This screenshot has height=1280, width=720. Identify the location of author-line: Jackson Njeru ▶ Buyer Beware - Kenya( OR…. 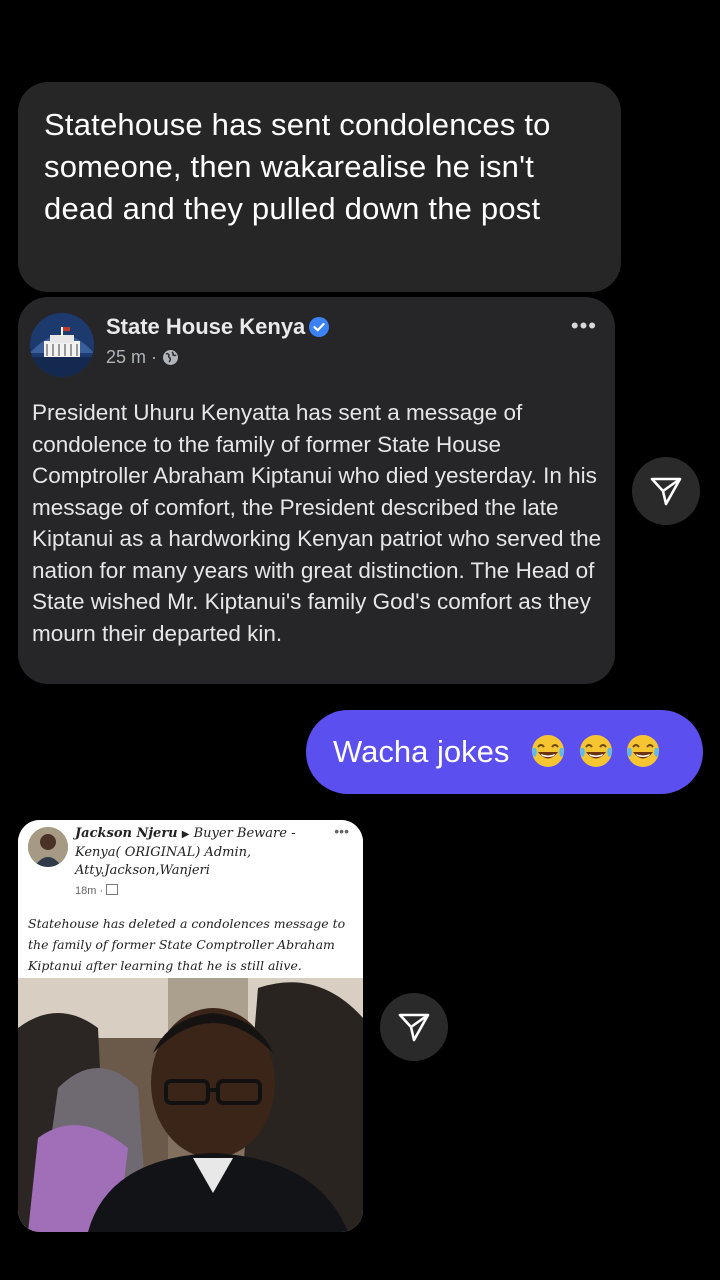
(202, 852).